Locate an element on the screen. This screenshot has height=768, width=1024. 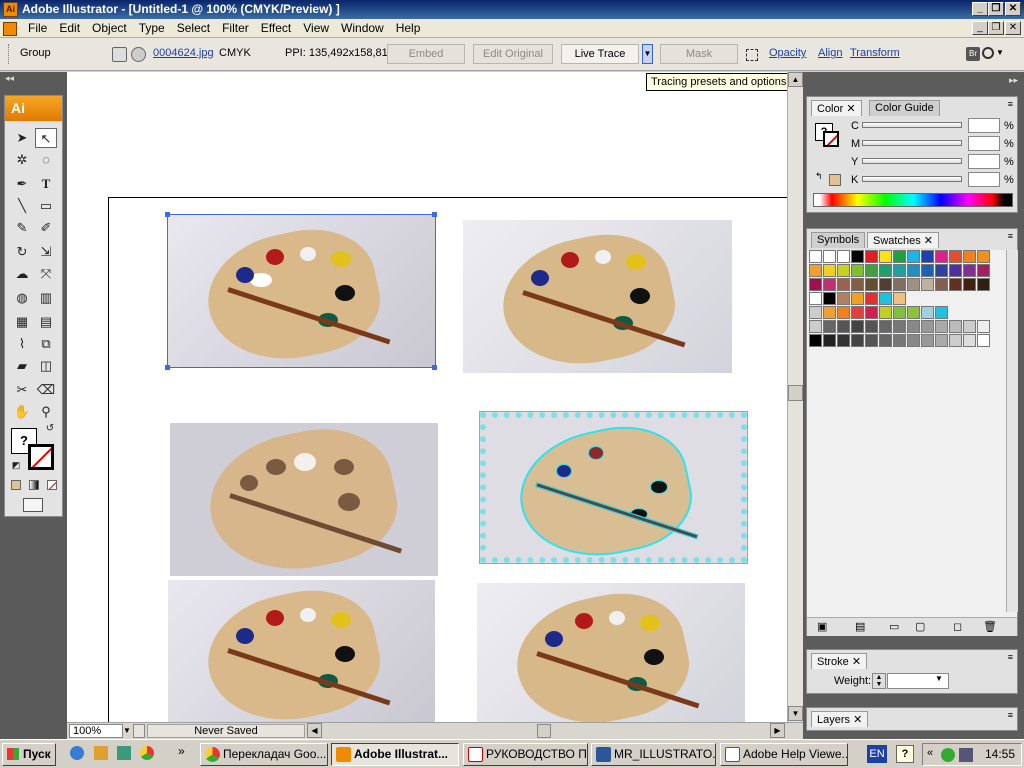
paintbrush-tool-icon: ✎ is located at coordinates (22, 228).